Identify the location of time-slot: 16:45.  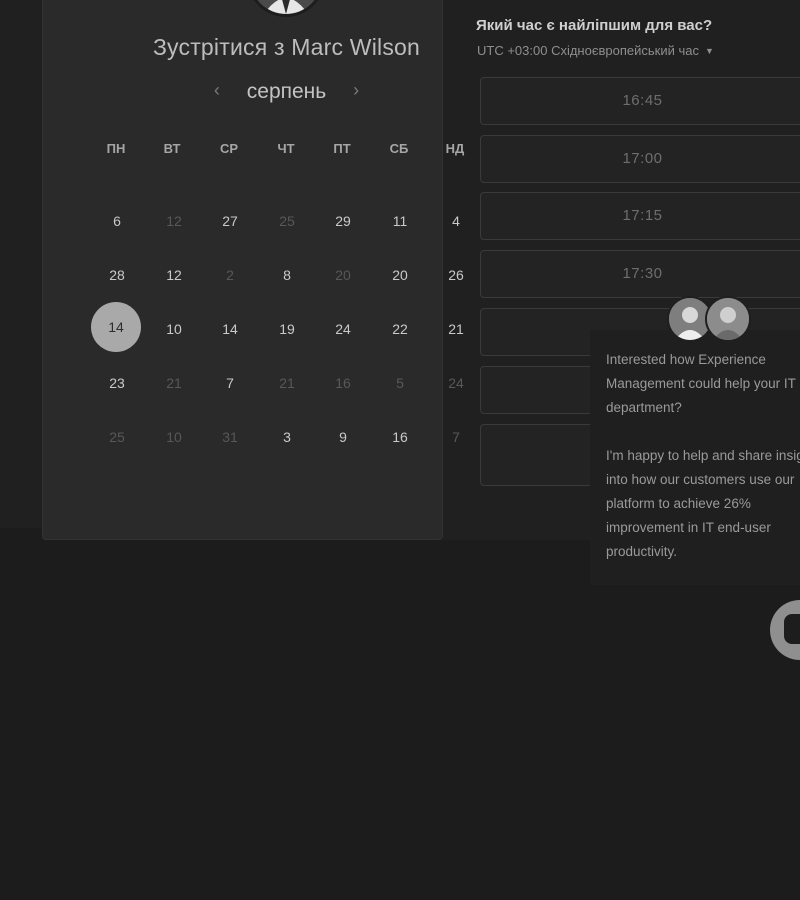
(640, 101).